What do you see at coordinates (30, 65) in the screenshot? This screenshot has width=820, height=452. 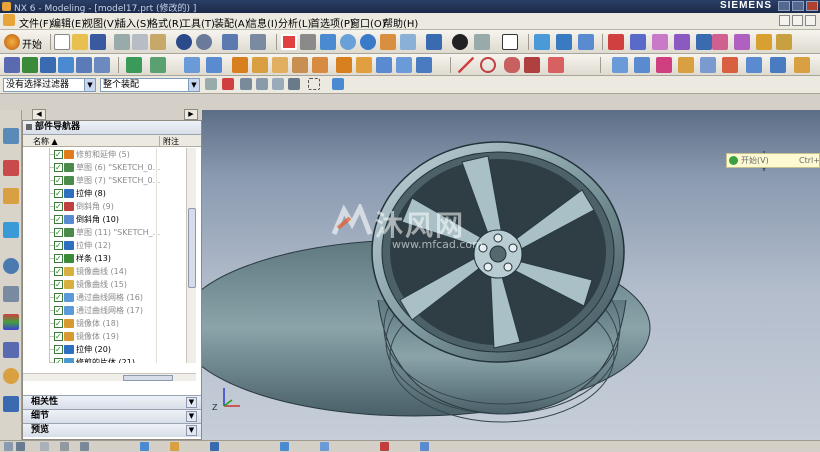 I see `datum-icon` at bounding box center [30, 65].